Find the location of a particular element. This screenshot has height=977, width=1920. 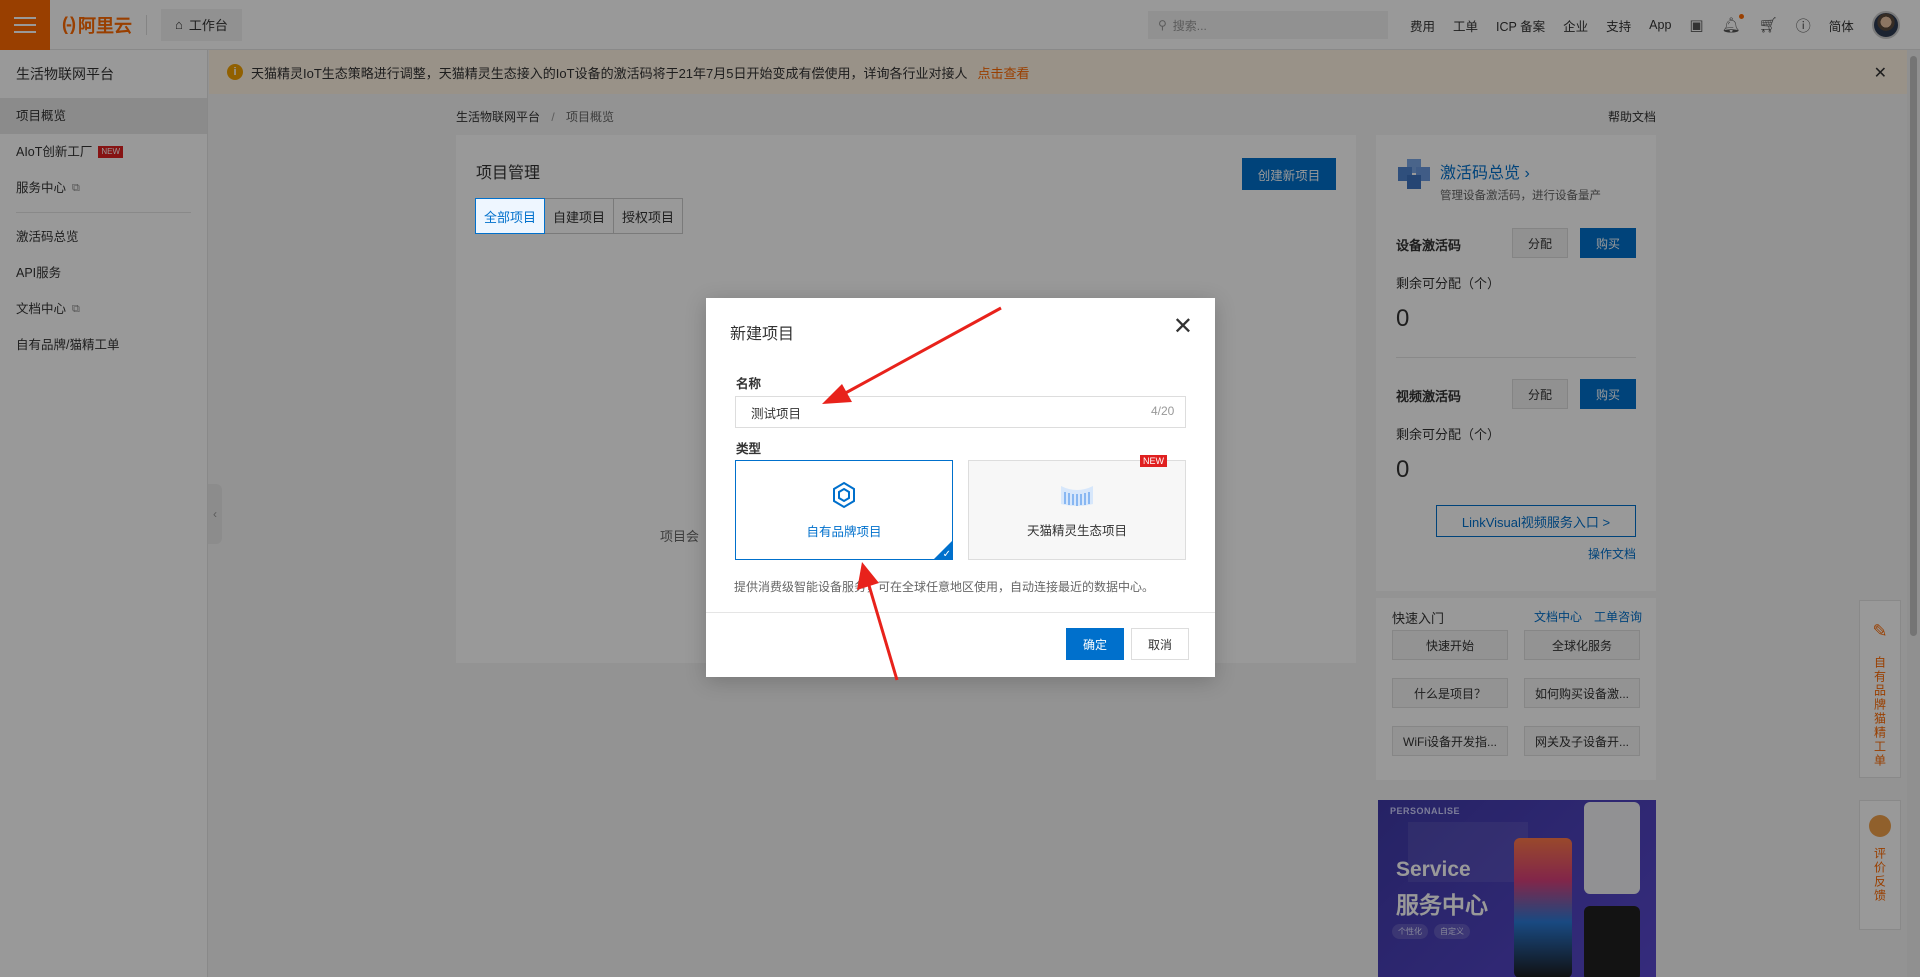

name-label: 名称 is located at coordinates (749, 384).